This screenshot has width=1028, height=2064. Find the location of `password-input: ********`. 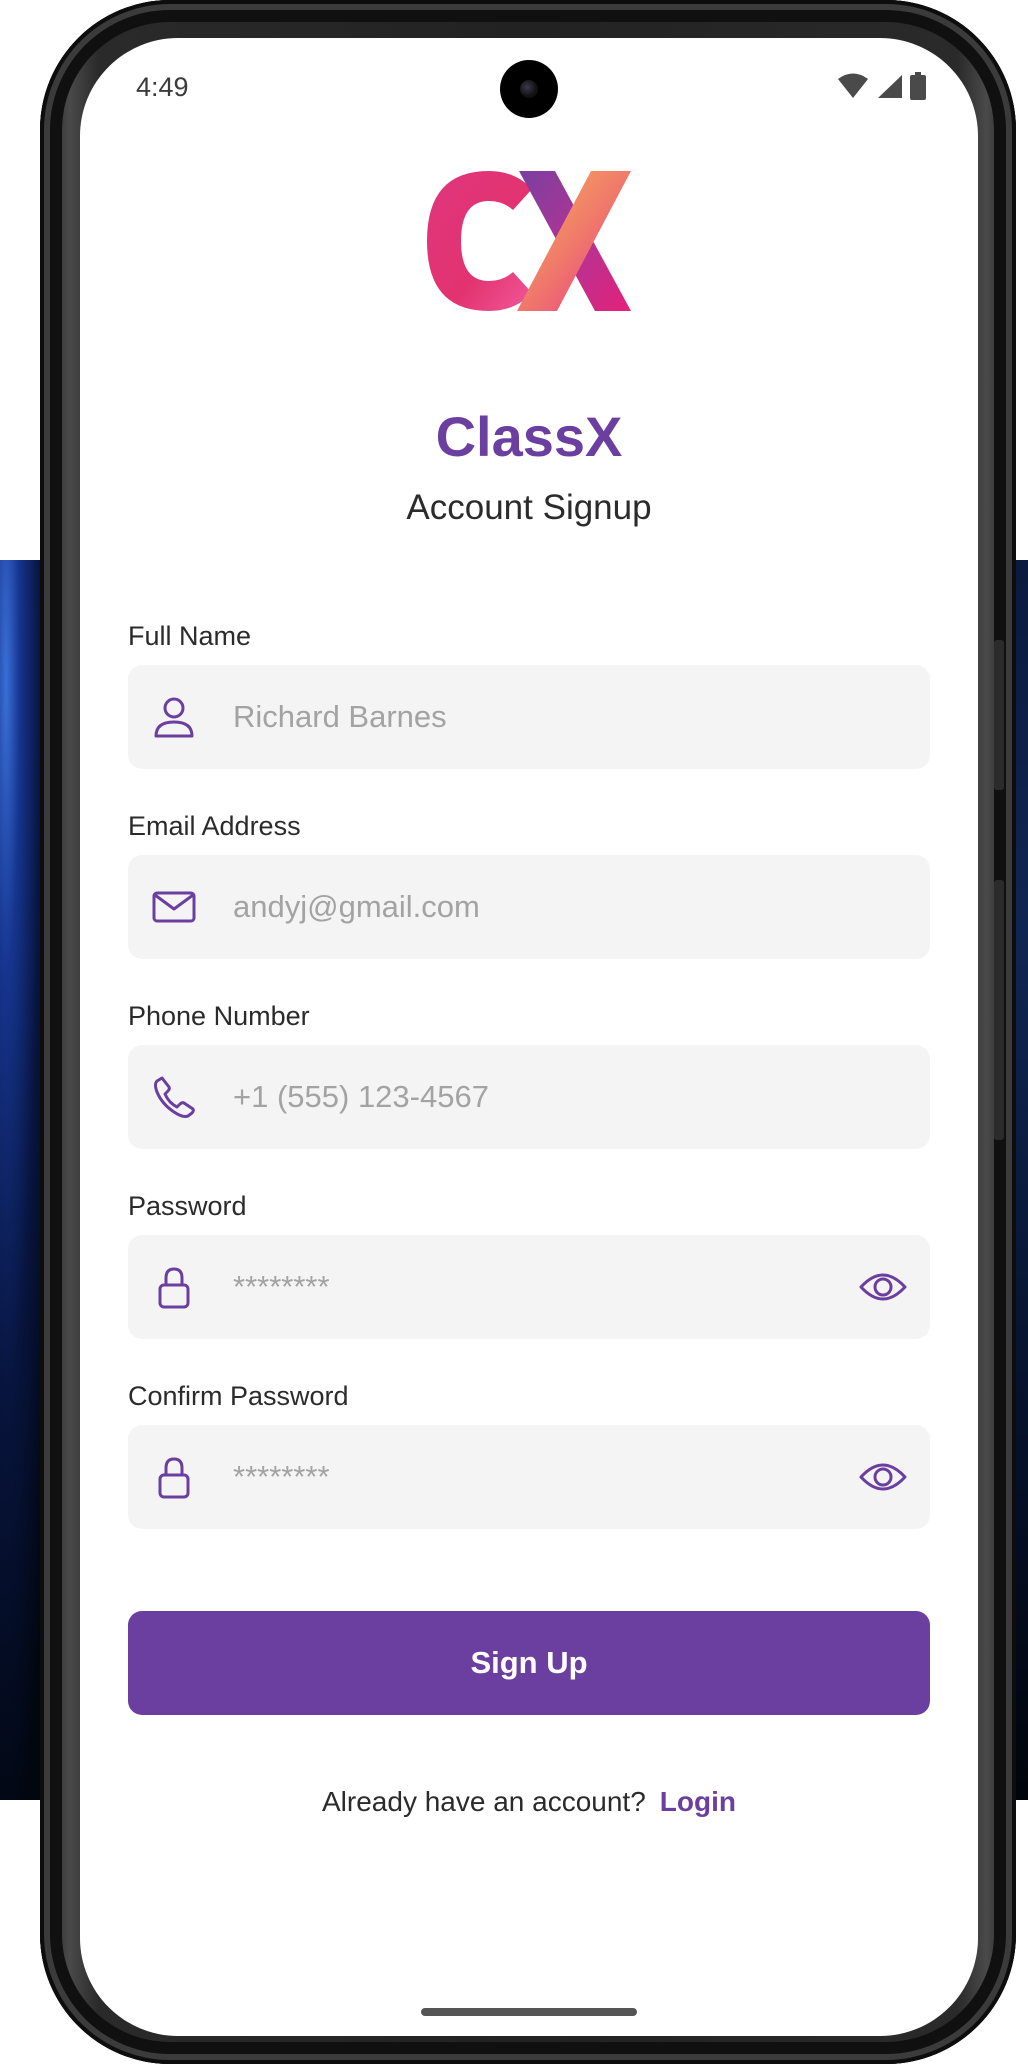

password-input: ******** is located at coordinates (281, 1287).